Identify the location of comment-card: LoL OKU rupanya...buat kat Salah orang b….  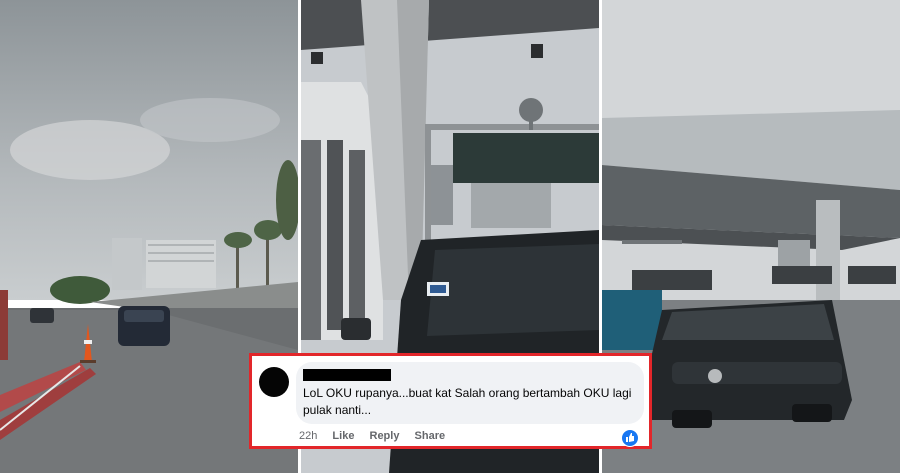
(450, 401).